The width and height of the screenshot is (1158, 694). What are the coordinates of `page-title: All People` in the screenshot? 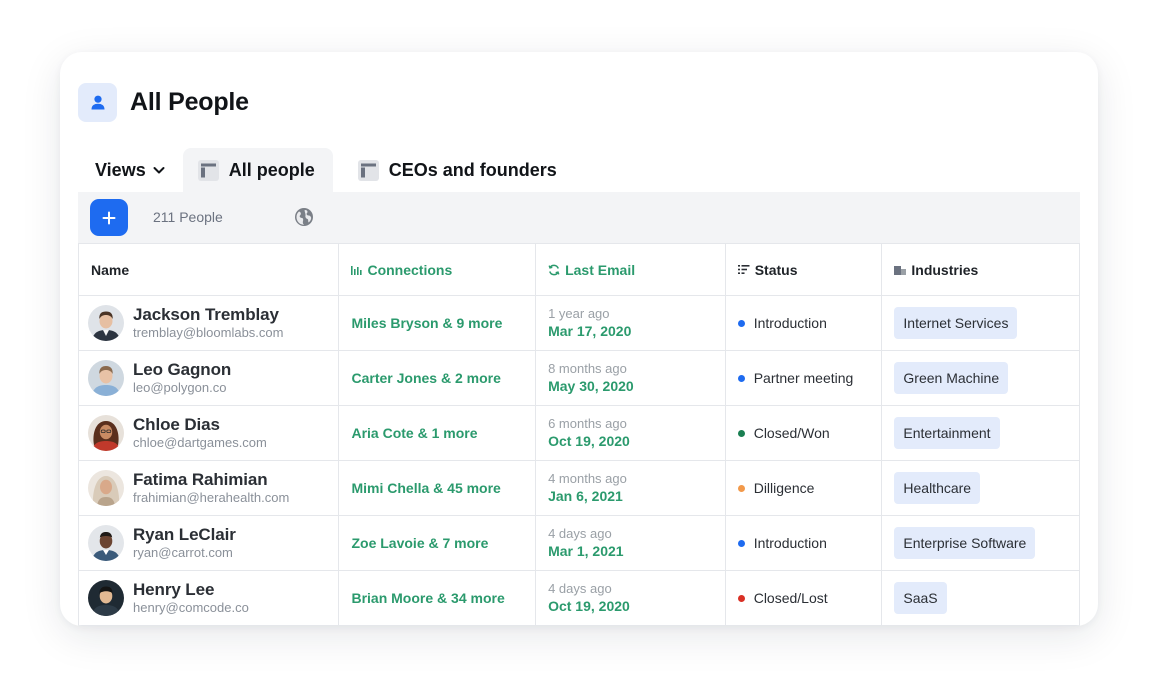 It's located at (189, 102).